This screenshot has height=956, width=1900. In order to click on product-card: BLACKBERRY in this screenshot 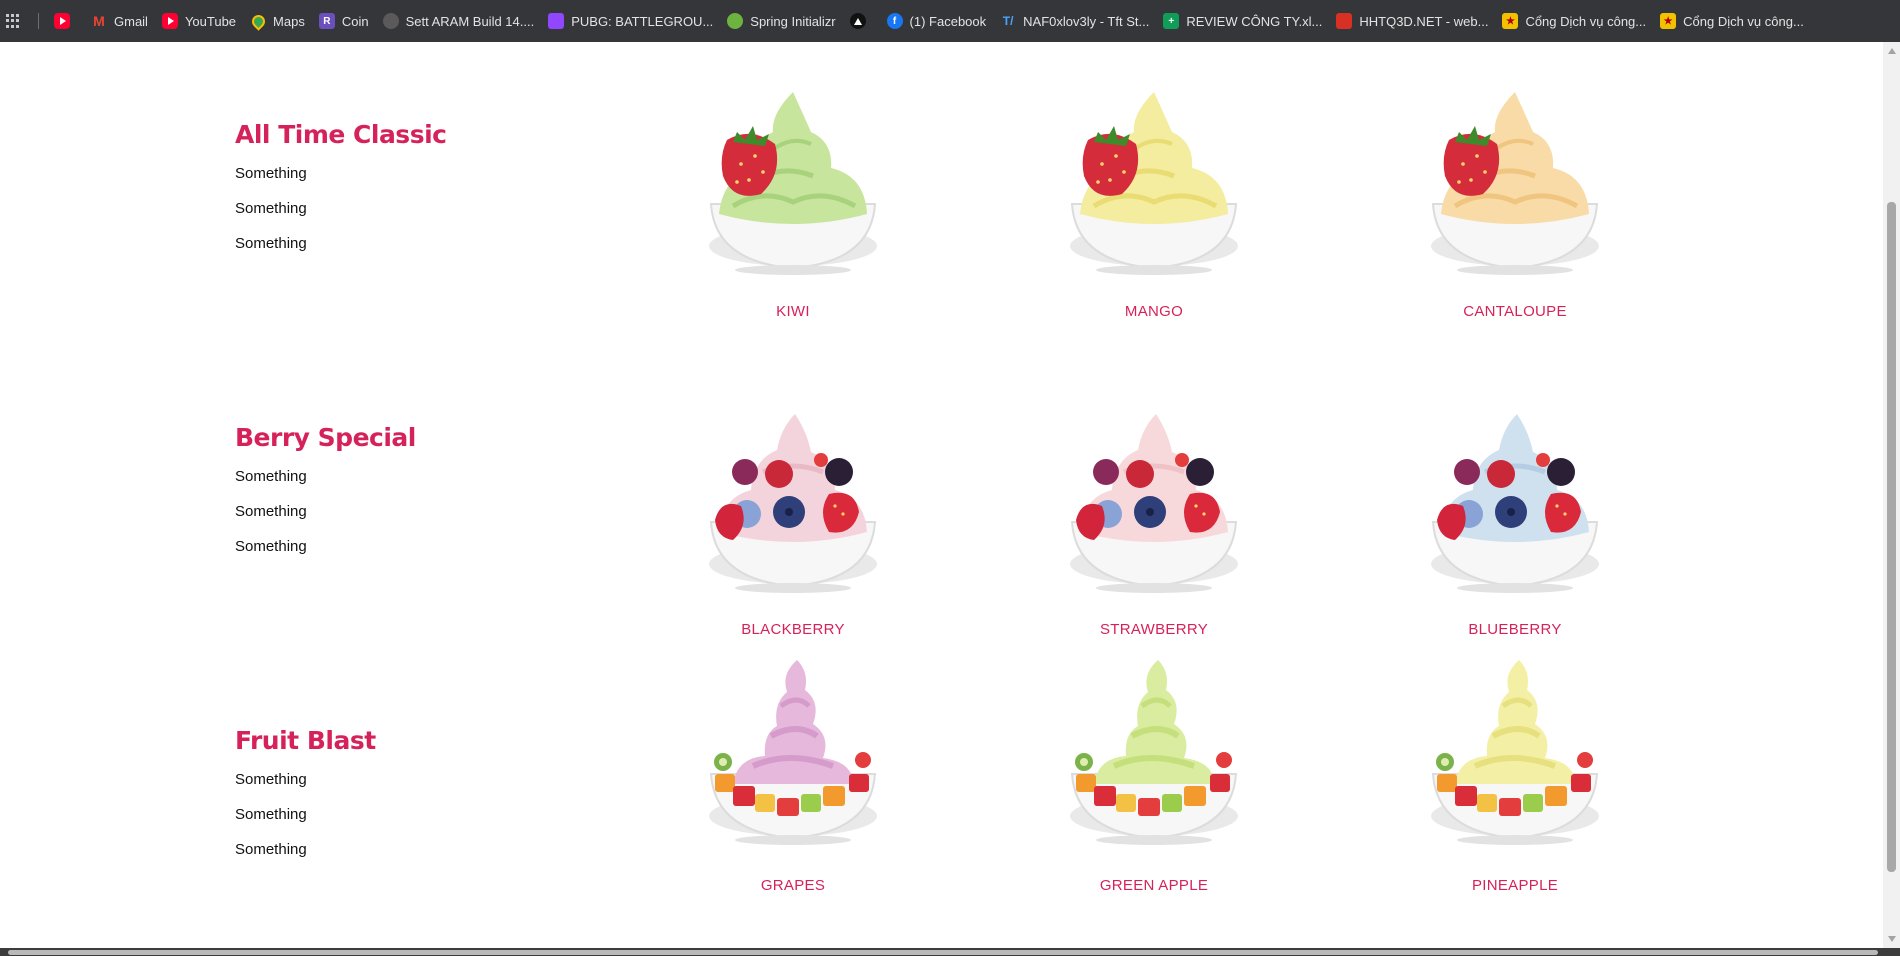, I will do `click(793, 521)`.